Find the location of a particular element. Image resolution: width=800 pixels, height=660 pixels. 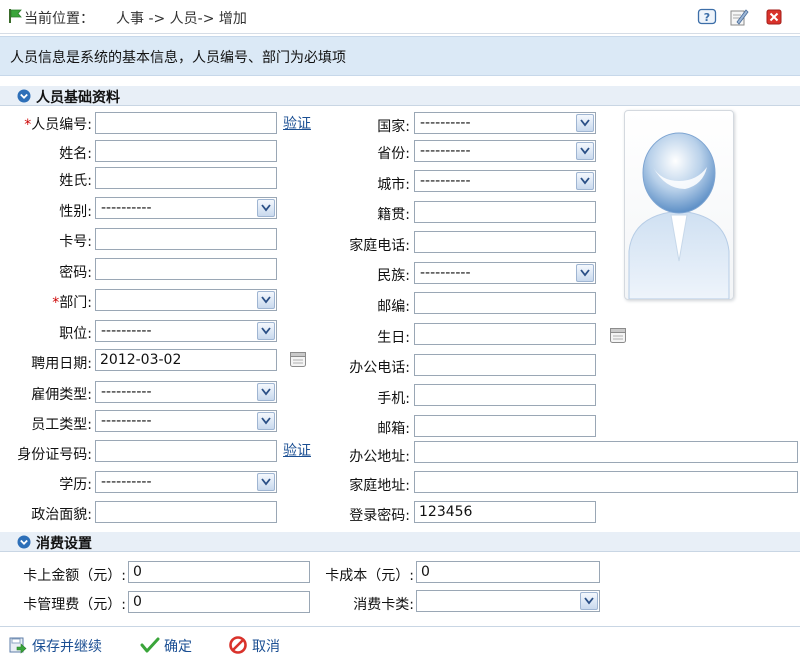

gender-value: ---------- is located at coordinates (126, 208).